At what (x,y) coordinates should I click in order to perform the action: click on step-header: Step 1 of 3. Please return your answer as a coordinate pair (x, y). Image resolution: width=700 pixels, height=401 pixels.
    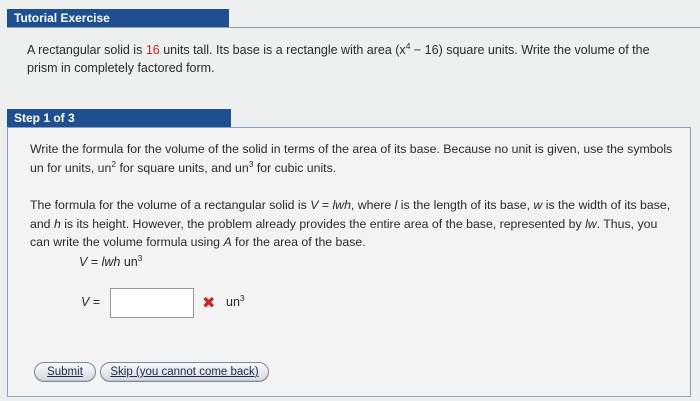
    Looking at the image, I should click on (119, 118).